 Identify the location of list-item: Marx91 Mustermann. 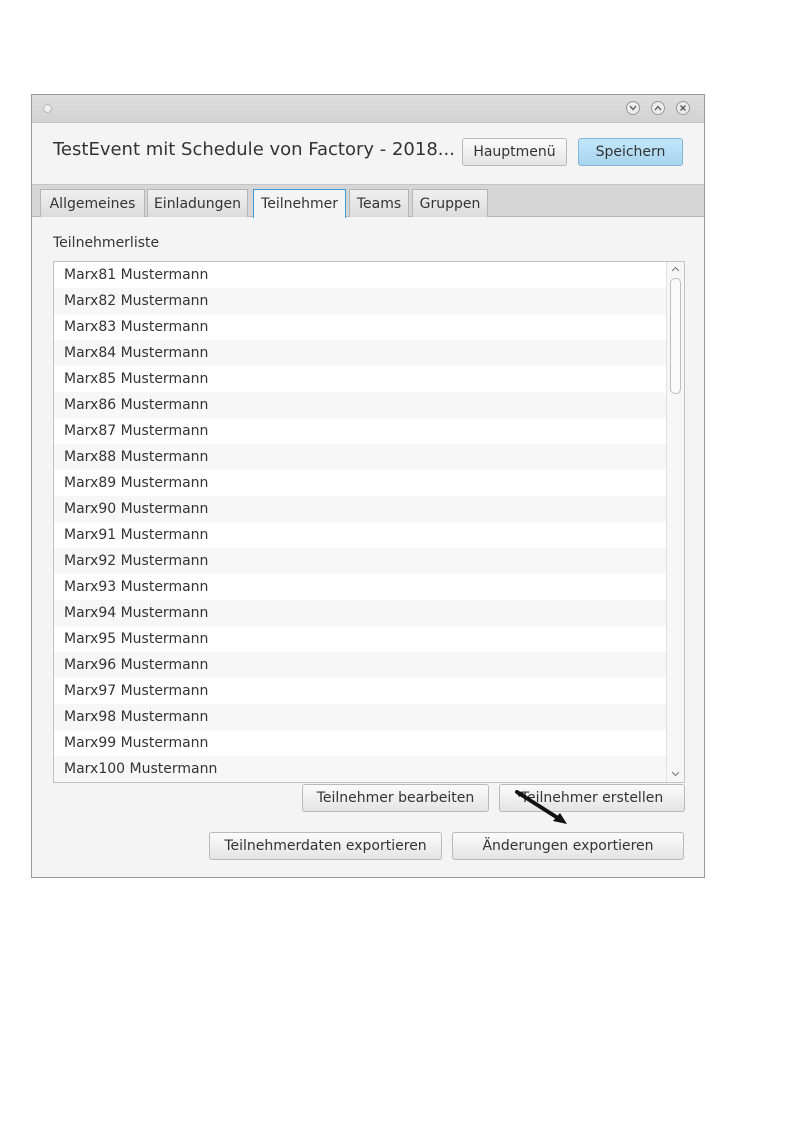
(360, 535).